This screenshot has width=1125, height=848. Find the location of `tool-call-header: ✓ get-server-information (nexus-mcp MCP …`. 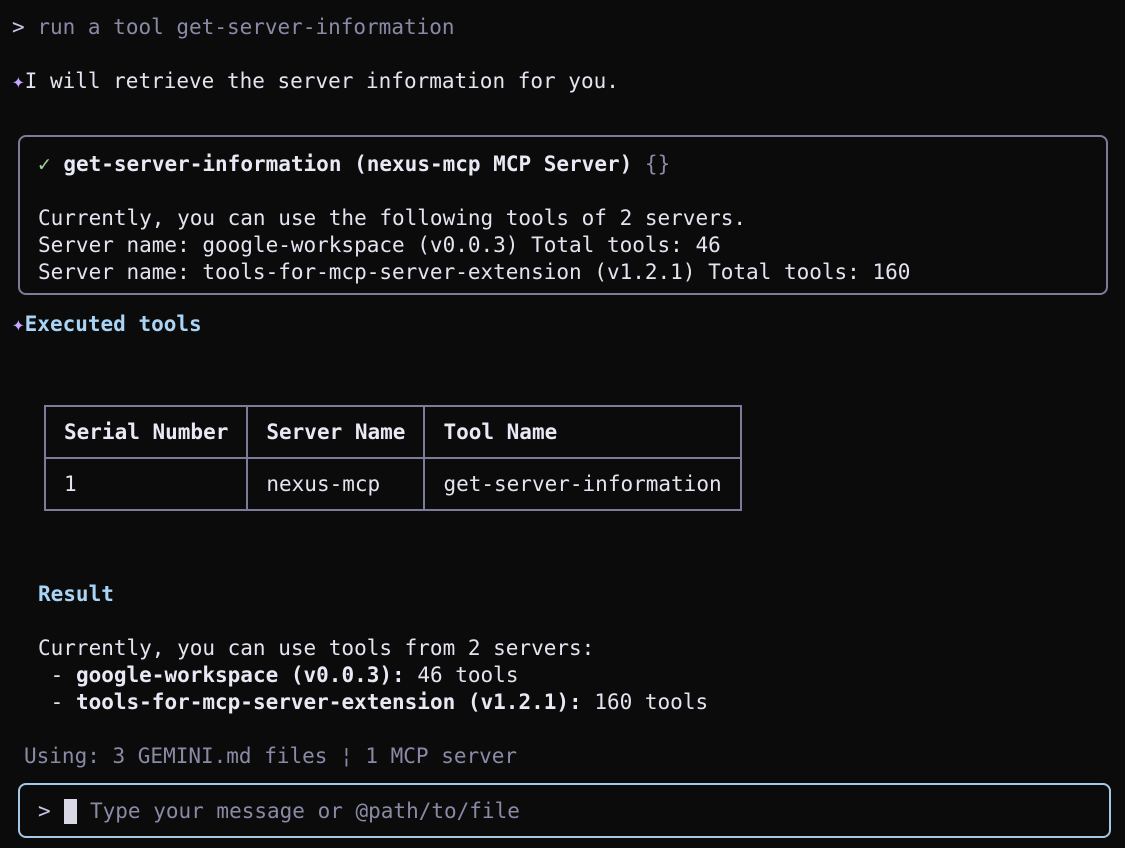

tool-call-header: ✓ get-server-information (nexus-mcp MCP … is located at coordinates (354, 164).